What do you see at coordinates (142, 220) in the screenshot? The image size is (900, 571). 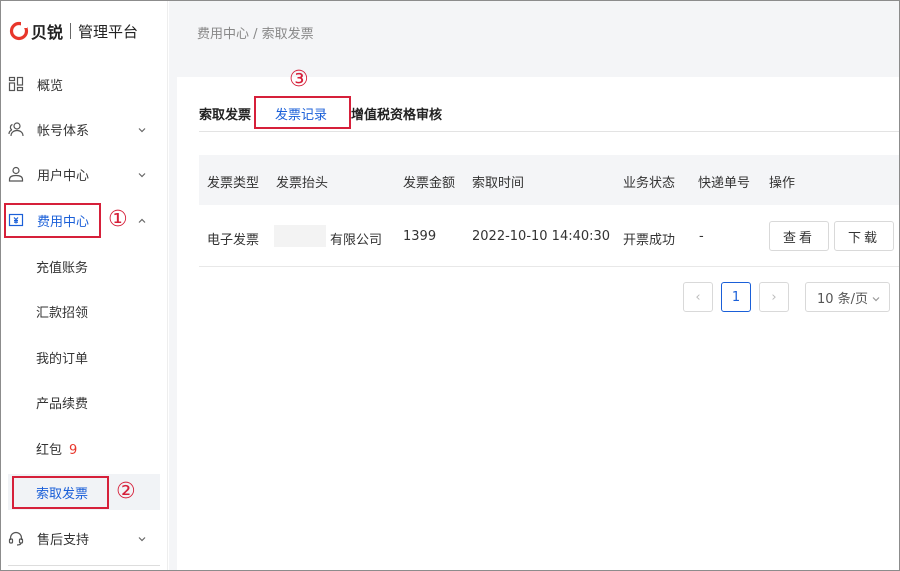 I see `chevron-up-icon` at bounding box center [142, 220].